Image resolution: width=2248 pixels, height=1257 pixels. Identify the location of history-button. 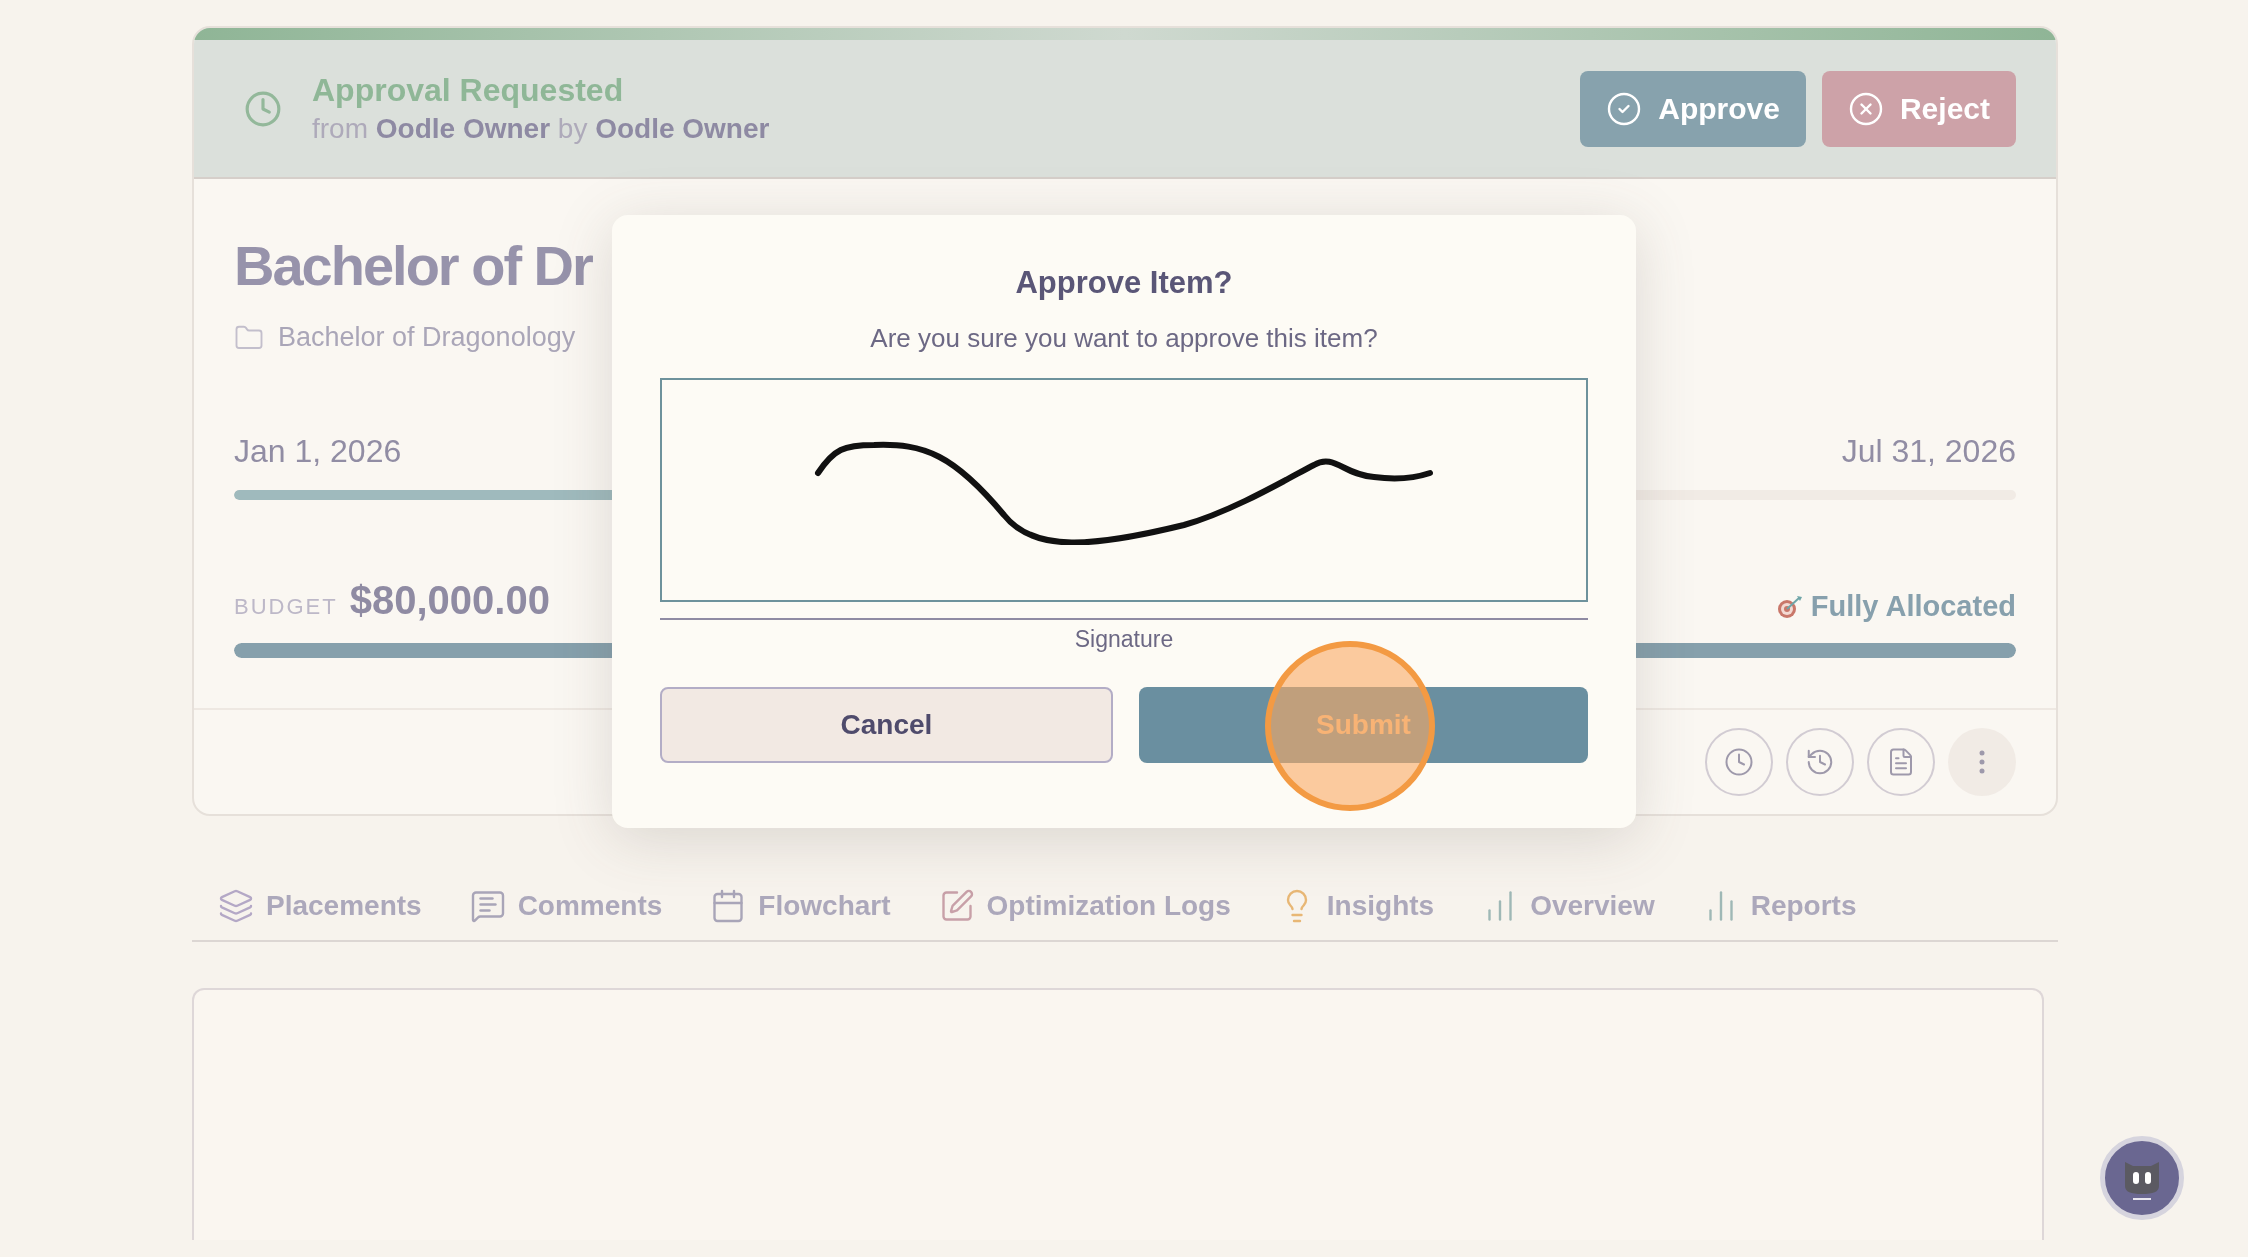
(1820, 762).